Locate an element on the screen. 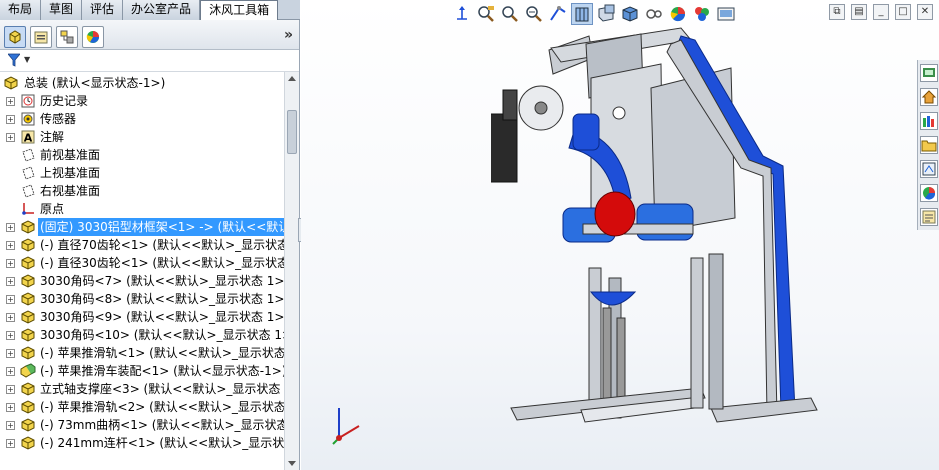 This screenshot has height=470, width=939. assembly-root-icon is located at coordinates (11, 83).